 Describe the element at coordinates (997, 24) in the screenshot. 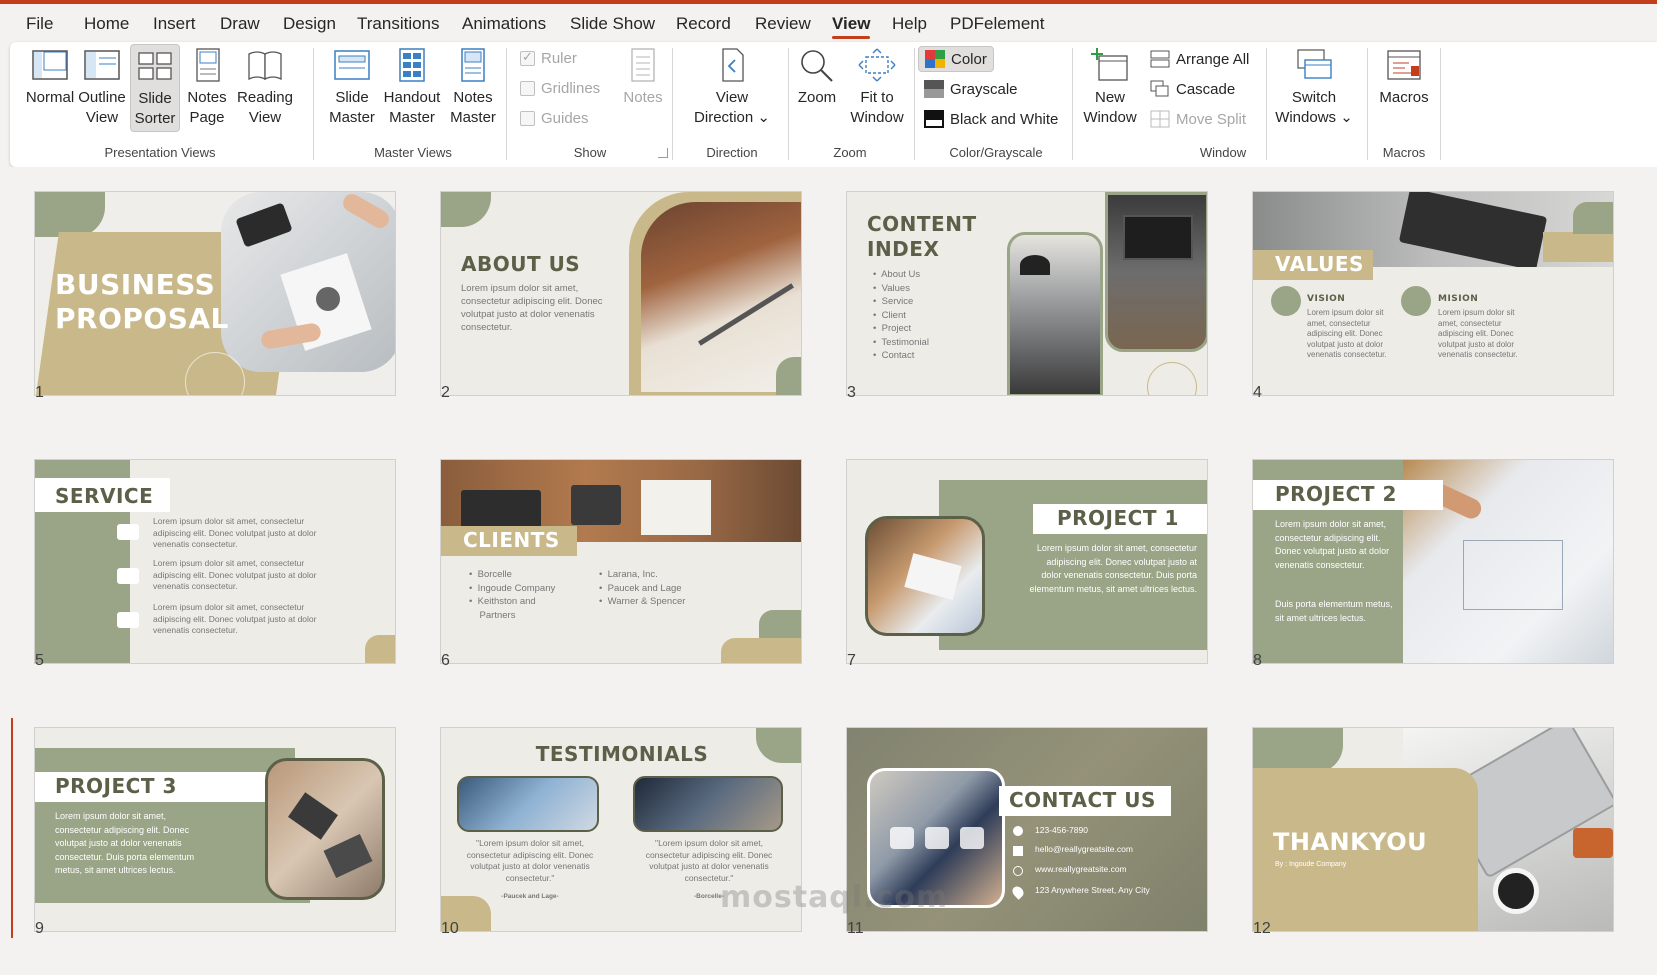

I see `menu-pdfelement: PDFelement` at that location.